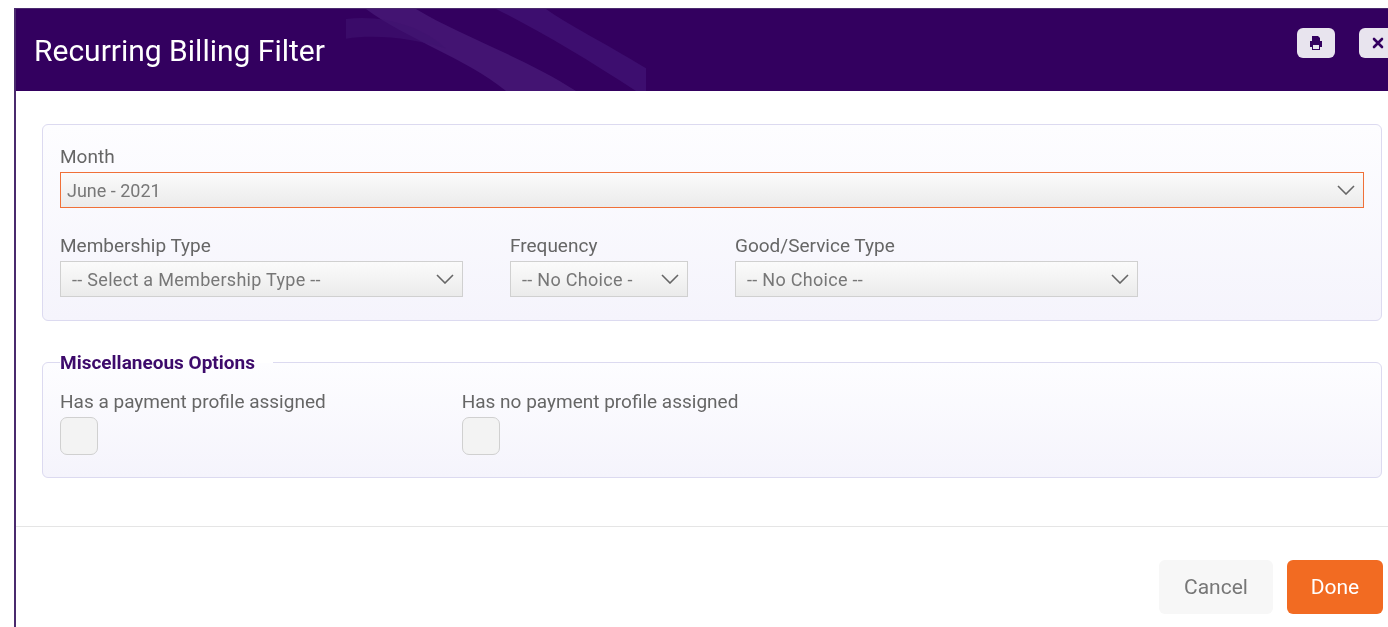 Image resolution: width=1388 pixels, height=627 pixels. What do you see at coordinates (193, 401) in the screenshot?
I see `option-label: Has a payment profile assigned` at bounding box center [193, 401].